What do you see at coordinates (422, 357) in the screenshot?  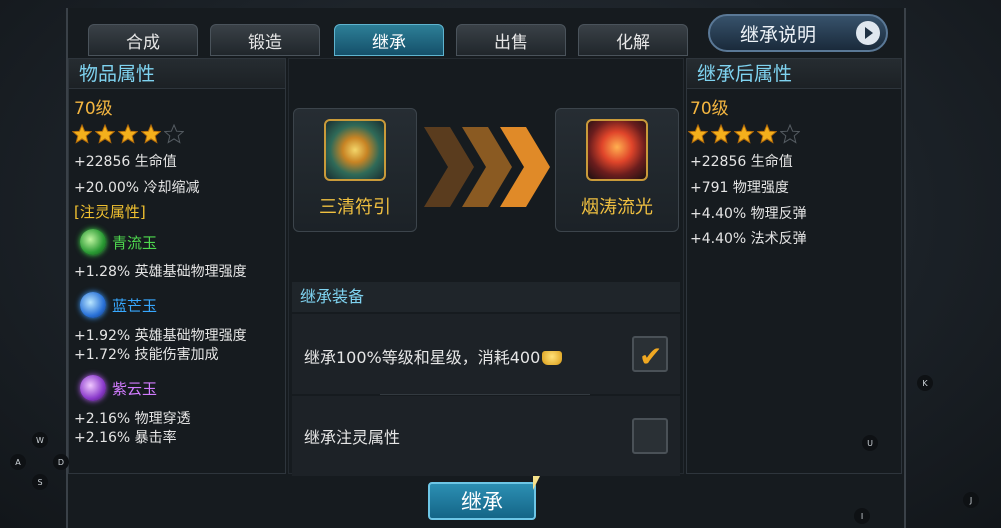 I see `inherit-level-text: 继承100%等级和星级，消耗400` at bounding box center [422, 357].